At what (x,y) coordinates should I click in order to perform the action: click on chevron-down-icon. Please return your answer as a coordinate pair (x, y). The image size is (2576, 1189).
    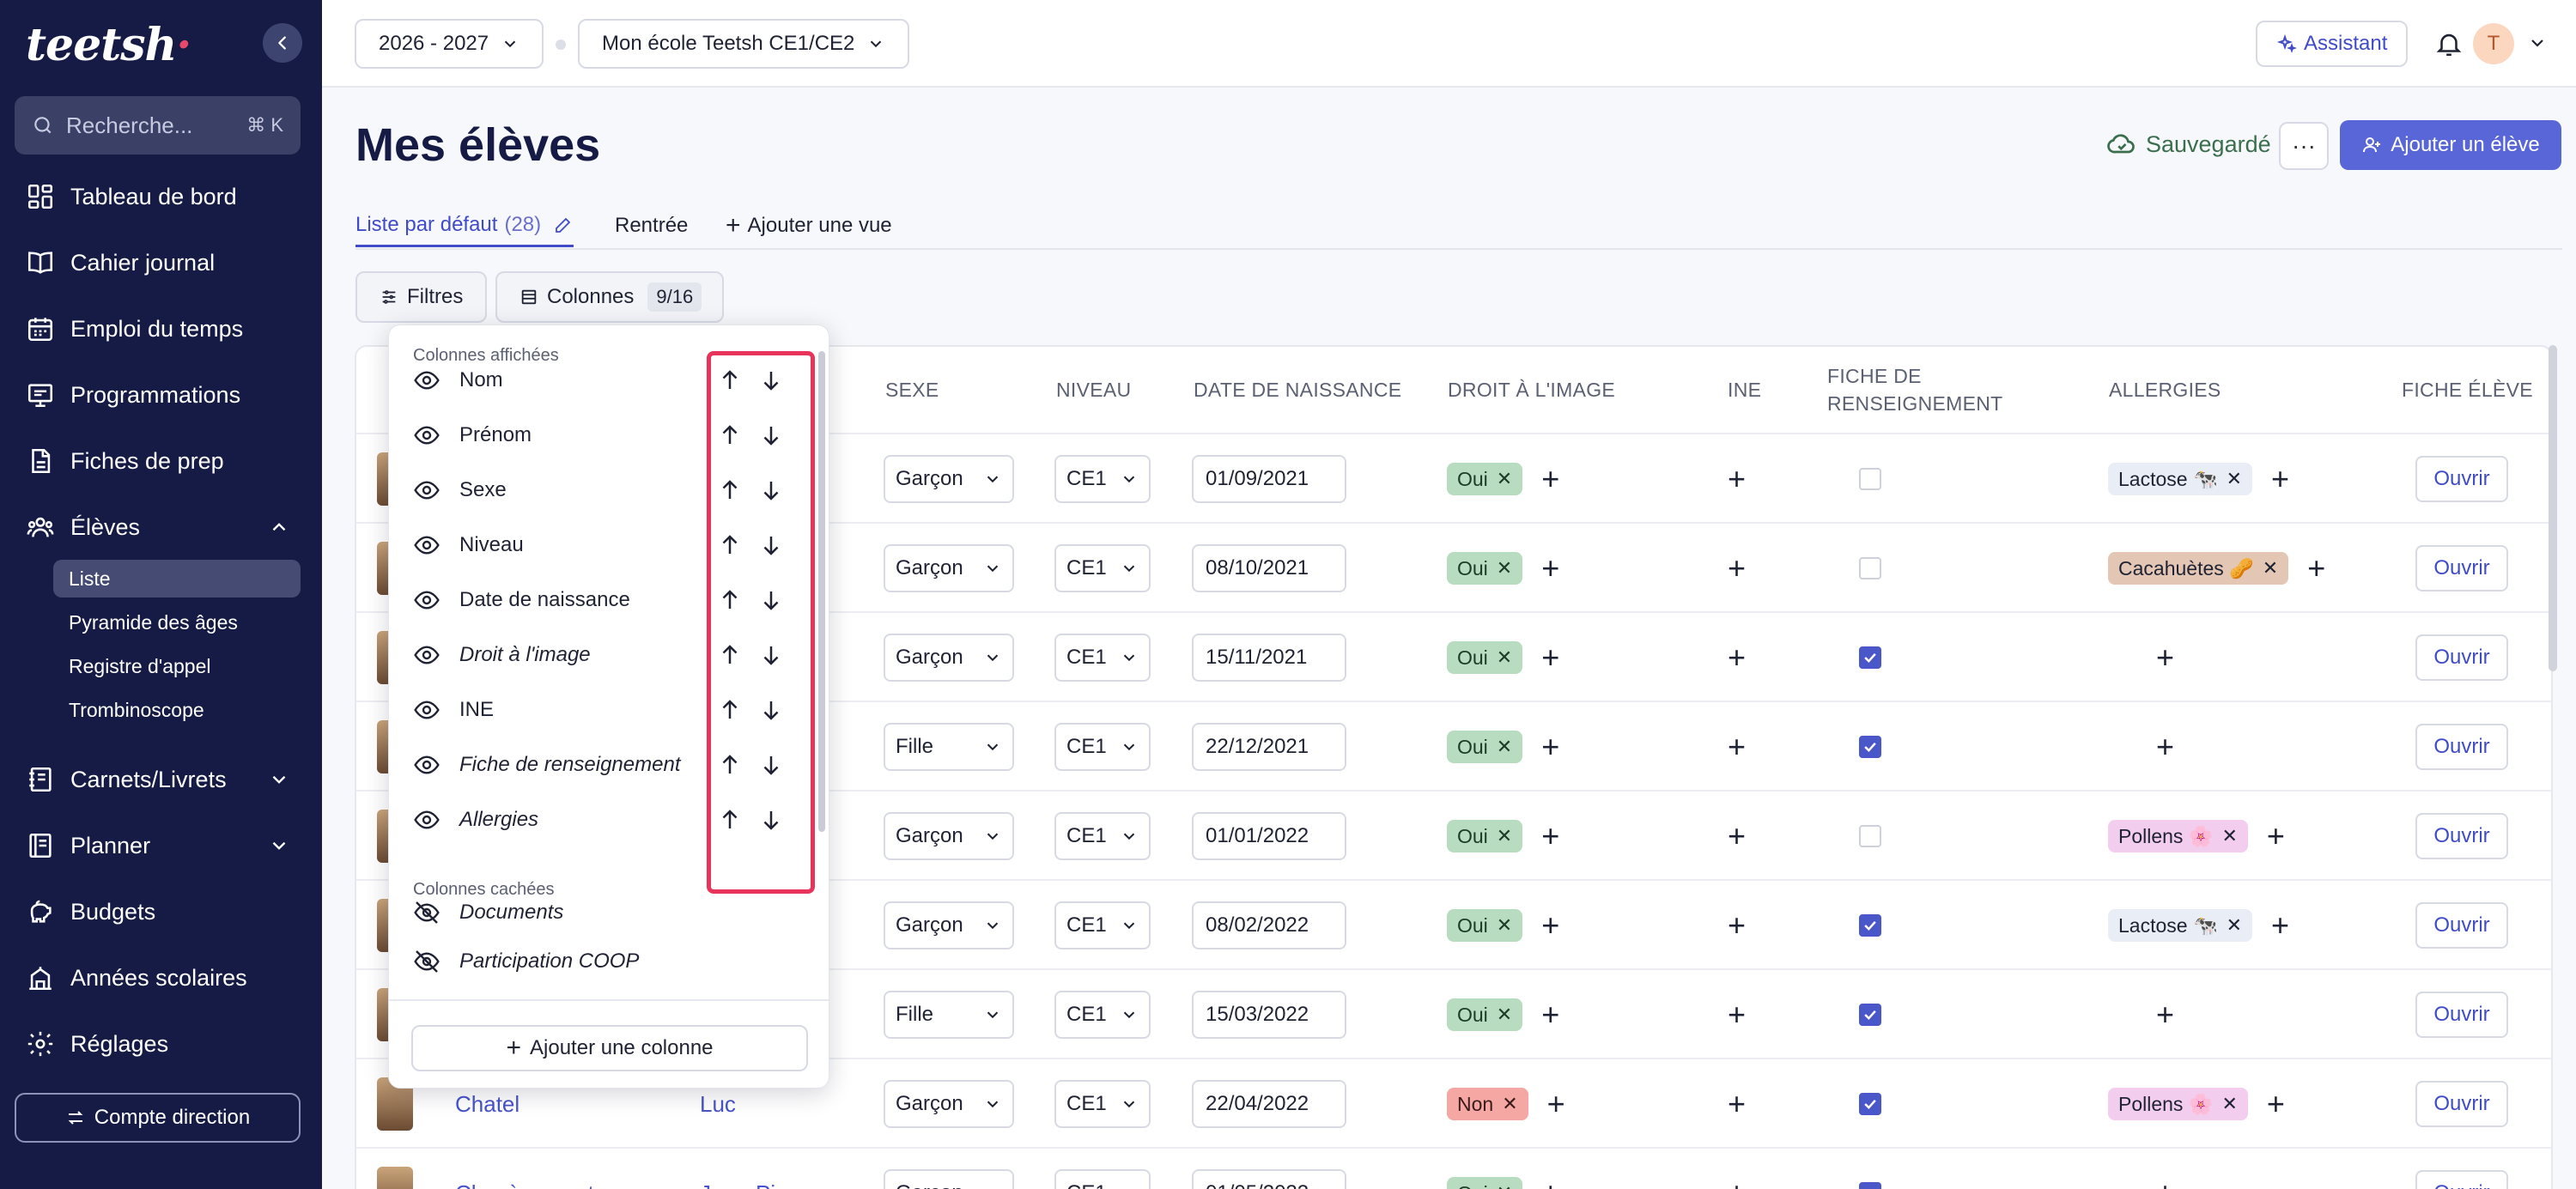
    Looking at the image, I should click on (2537, 43).